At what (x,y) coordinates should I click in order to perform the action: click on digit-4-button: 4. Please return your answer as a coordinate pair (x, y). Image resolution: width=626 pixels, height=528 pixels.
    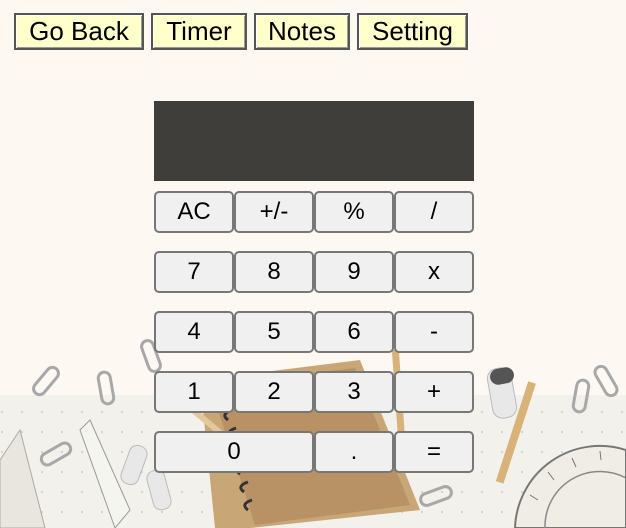
    Looking at the image, I should click on (194, 332).